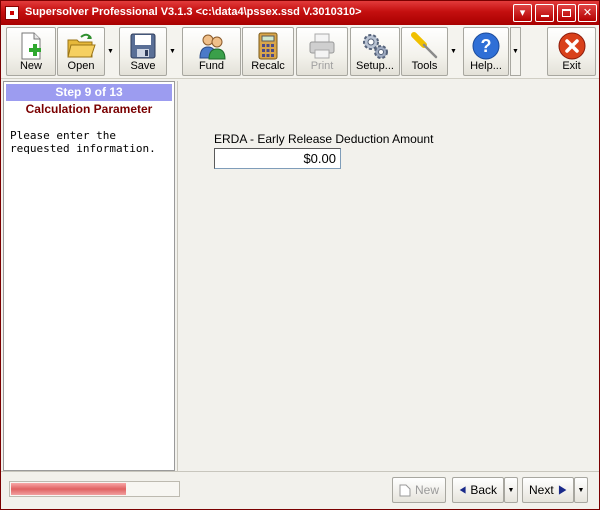  I want to click on step-instructions: Please enter the requested information., so click(83, 142).